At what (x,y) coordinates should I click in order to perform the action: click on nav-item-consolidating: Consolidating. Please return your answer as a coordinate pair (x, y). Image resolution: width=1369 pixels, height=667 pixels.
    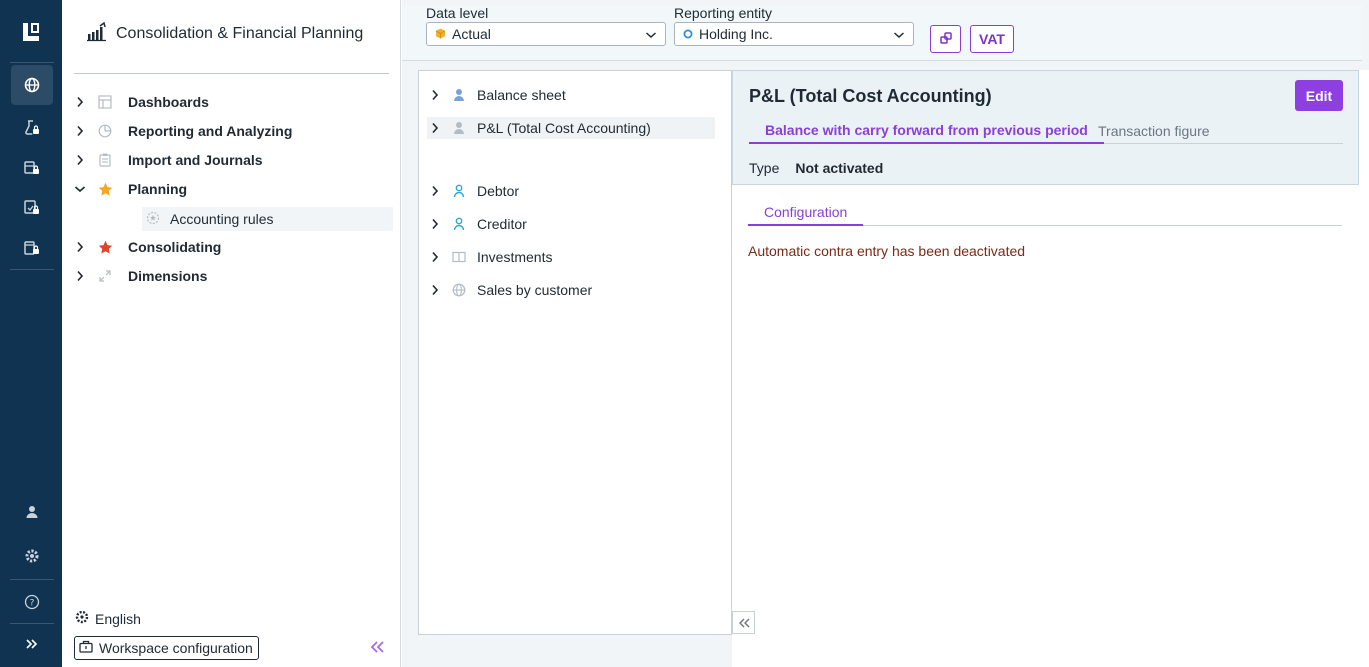
    Looking at the image, I should click on (146, 247).